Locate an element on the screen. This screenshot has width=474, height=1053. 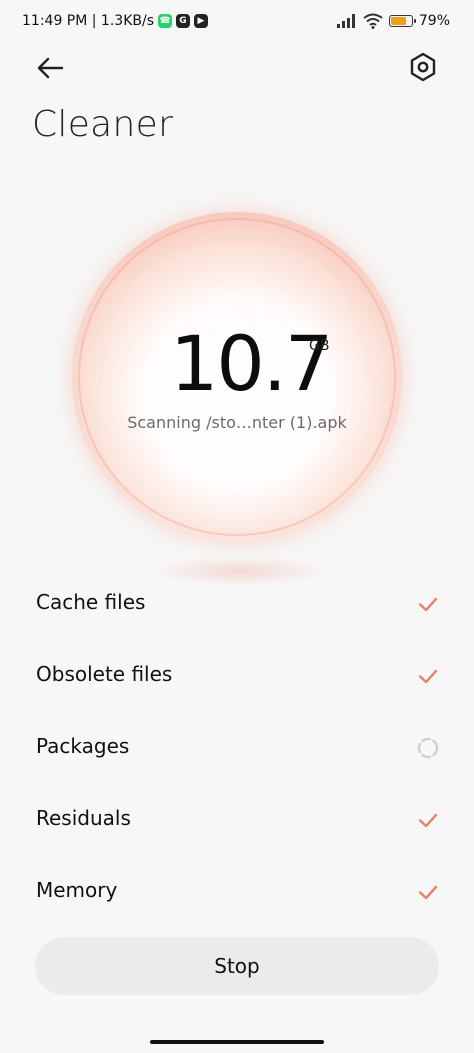
status-left: 11:49 PM | 1.3KB/s ☎ G ▶ is located at coordinates (115, 21).